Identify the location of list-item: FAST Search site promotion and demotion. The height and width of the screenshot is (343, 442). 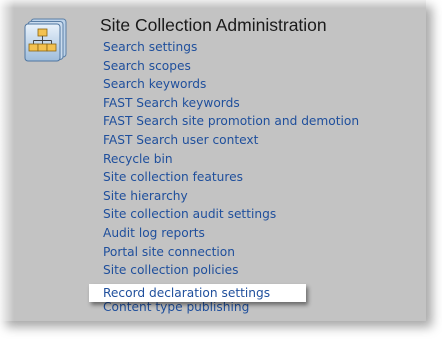
(231, 121).